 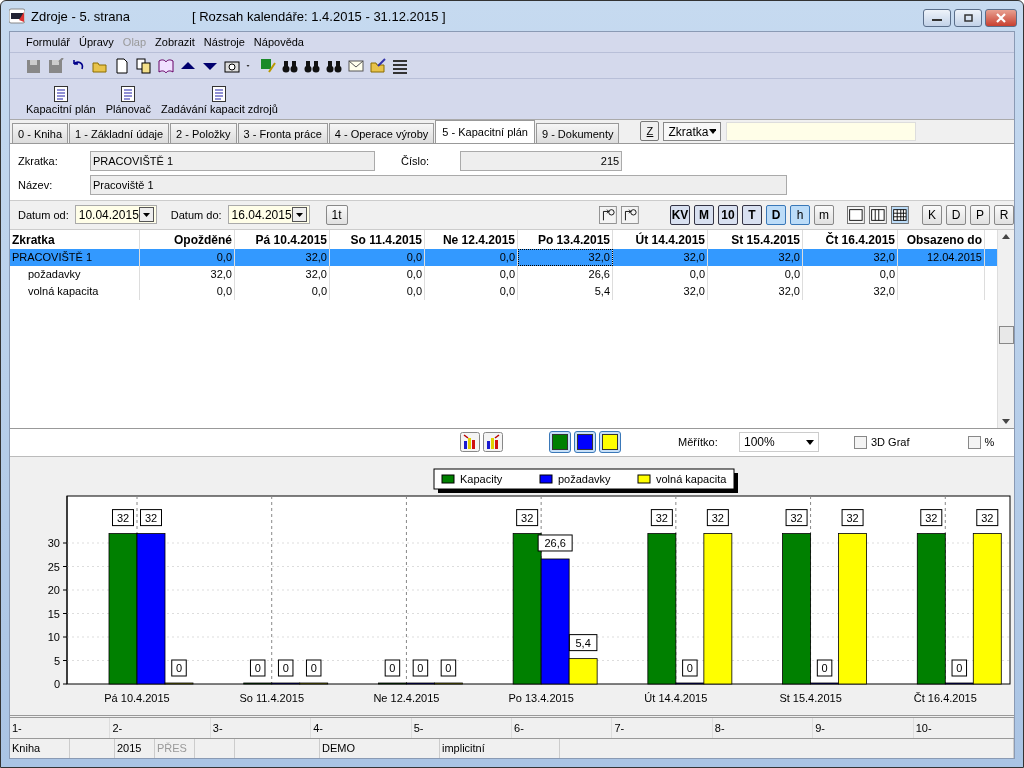 What do you see at coordinates (378, 65) in the screenshot?
I see `folder-pen-icon` at bounding box center [378, 65].